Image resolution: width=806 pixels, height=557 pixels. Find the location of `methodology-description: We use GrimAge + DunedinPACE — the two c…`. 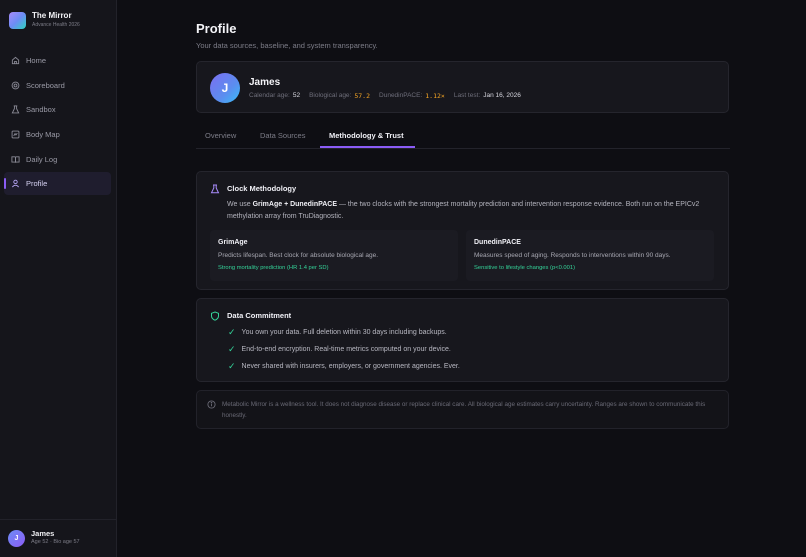

methodology-description: We use GrimAge + DunedinPACE — the two c… is located at coordinates (474, 210).